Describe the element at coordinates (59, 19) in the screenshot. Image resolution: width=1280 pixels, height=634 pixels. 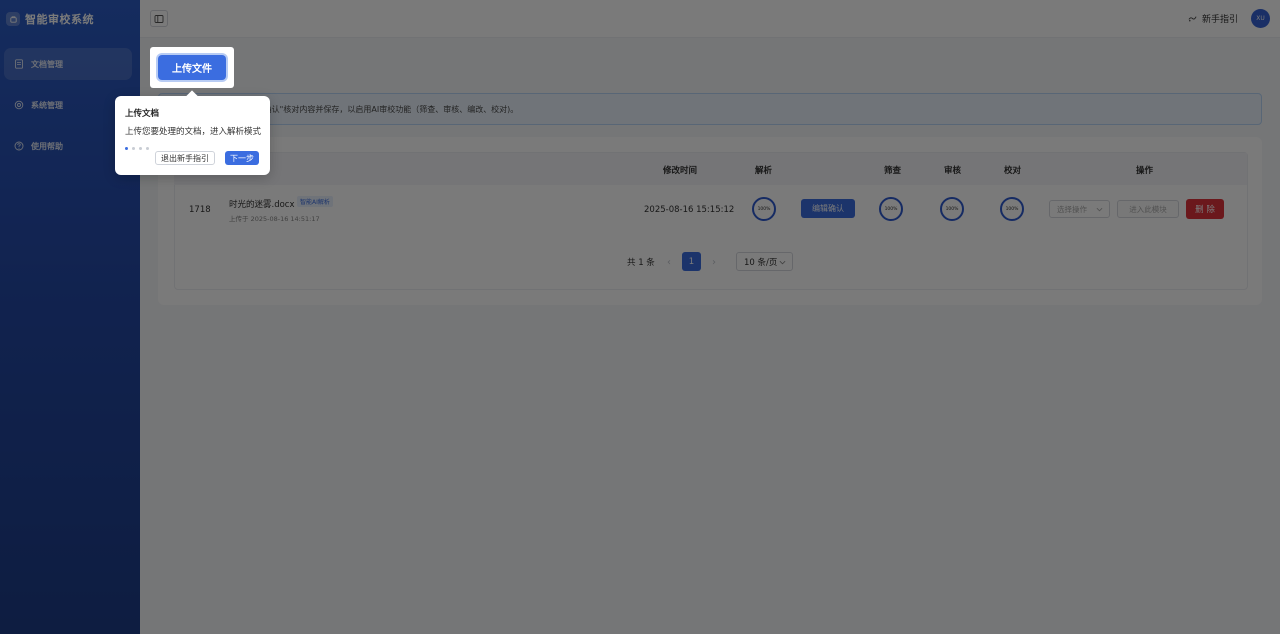
I see `app-title: 智能审校系统` at that location.